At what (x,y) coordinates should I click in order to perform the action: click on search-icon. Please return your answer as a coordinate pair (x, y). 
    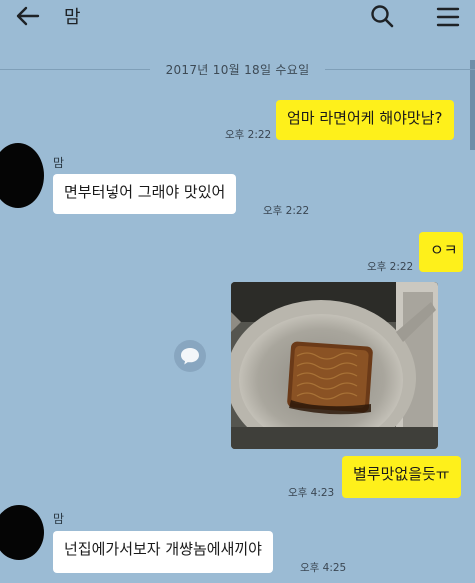
    Looking at the image, I should click on (382, 16).